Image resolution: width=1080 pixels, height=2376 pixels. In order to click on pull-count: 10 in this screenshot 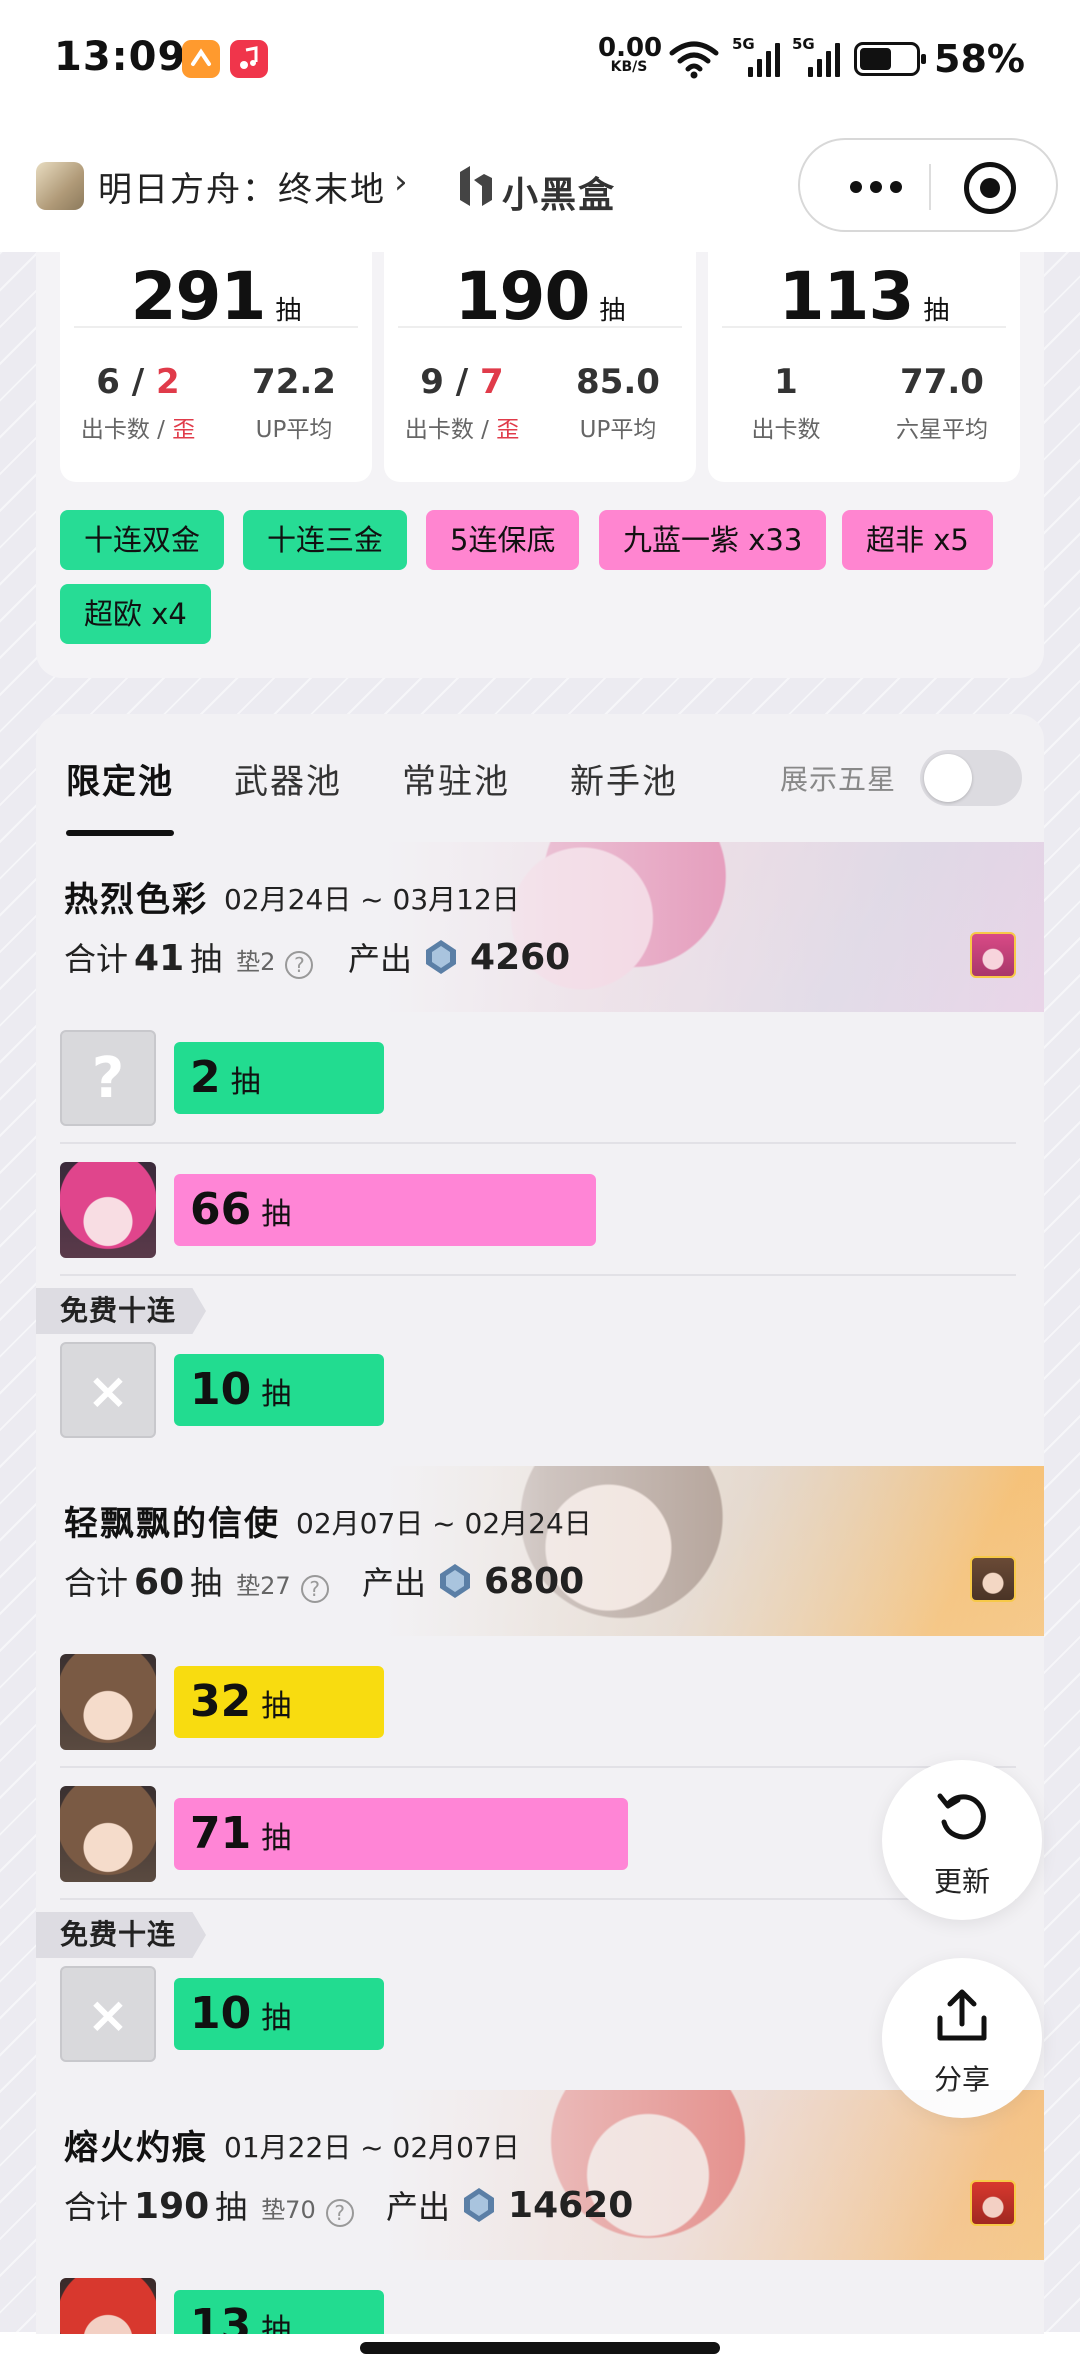, I will do `click(221, 1389)`.